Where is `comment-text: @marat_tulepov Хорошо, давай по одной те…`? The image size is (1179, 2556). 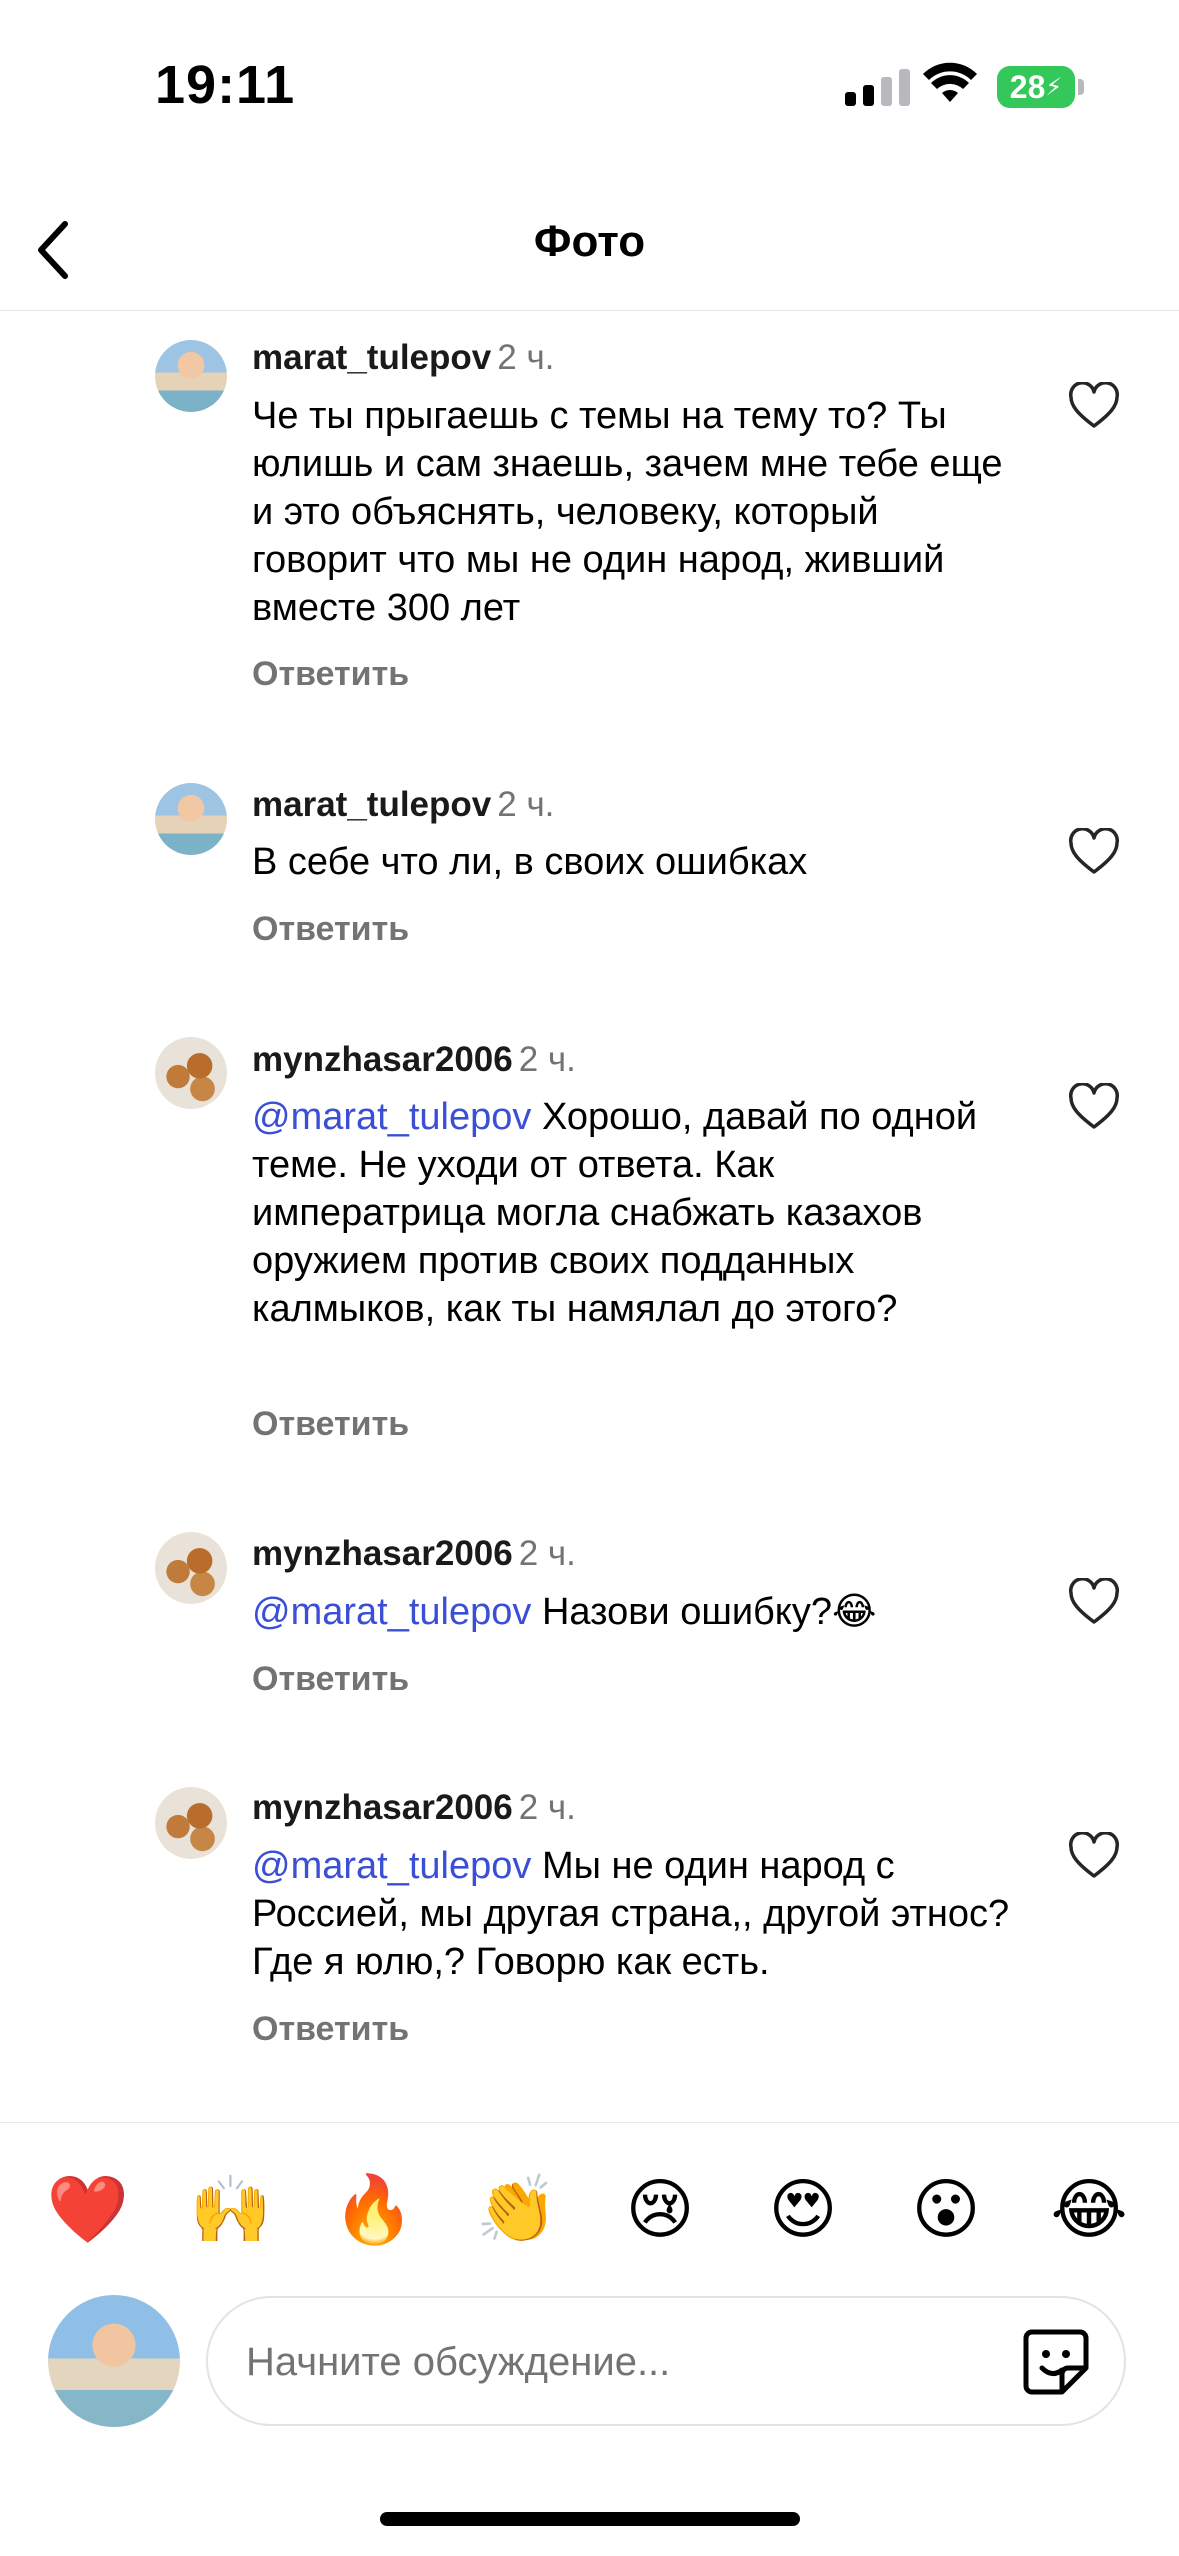
comment-text: @marat_tulepov Хорошо, давай по одной те… is located at coordinates (632, 1213).